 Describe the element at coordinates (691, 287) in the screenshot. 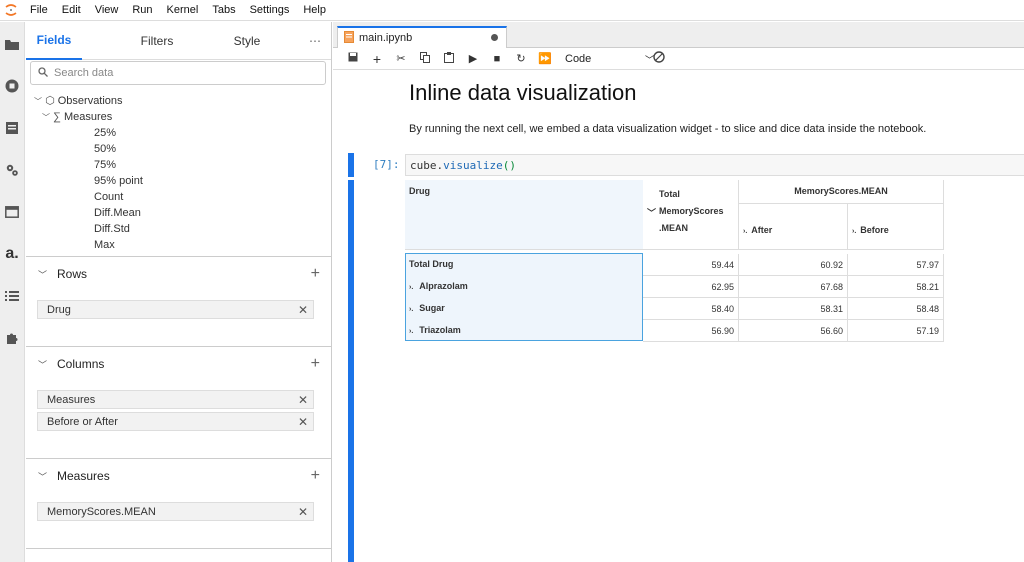

I see `pivot-cell-total: 62.95` at that location.